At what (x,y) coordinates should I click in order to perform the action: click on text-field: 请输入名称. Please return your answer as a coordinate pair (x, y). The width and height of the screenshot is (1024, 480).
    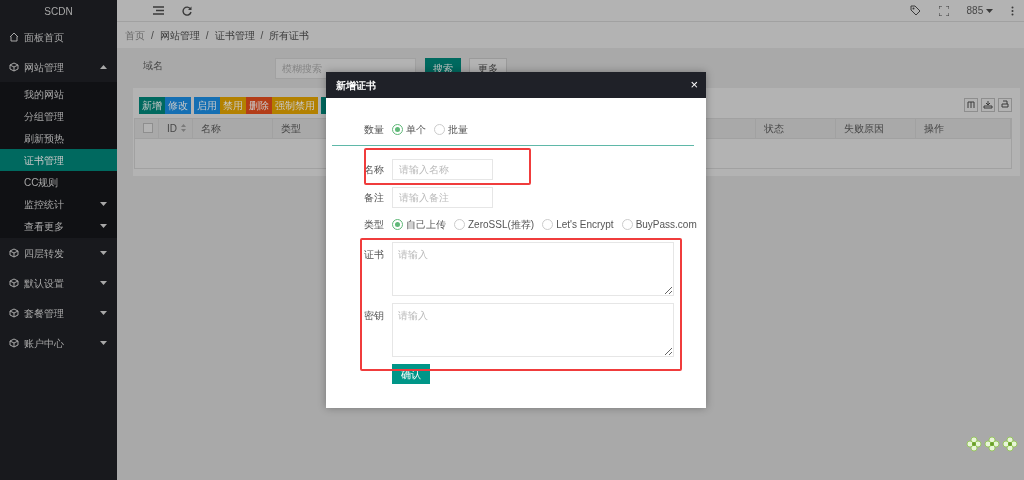
    Looking at the image, I should click on (442, 169).